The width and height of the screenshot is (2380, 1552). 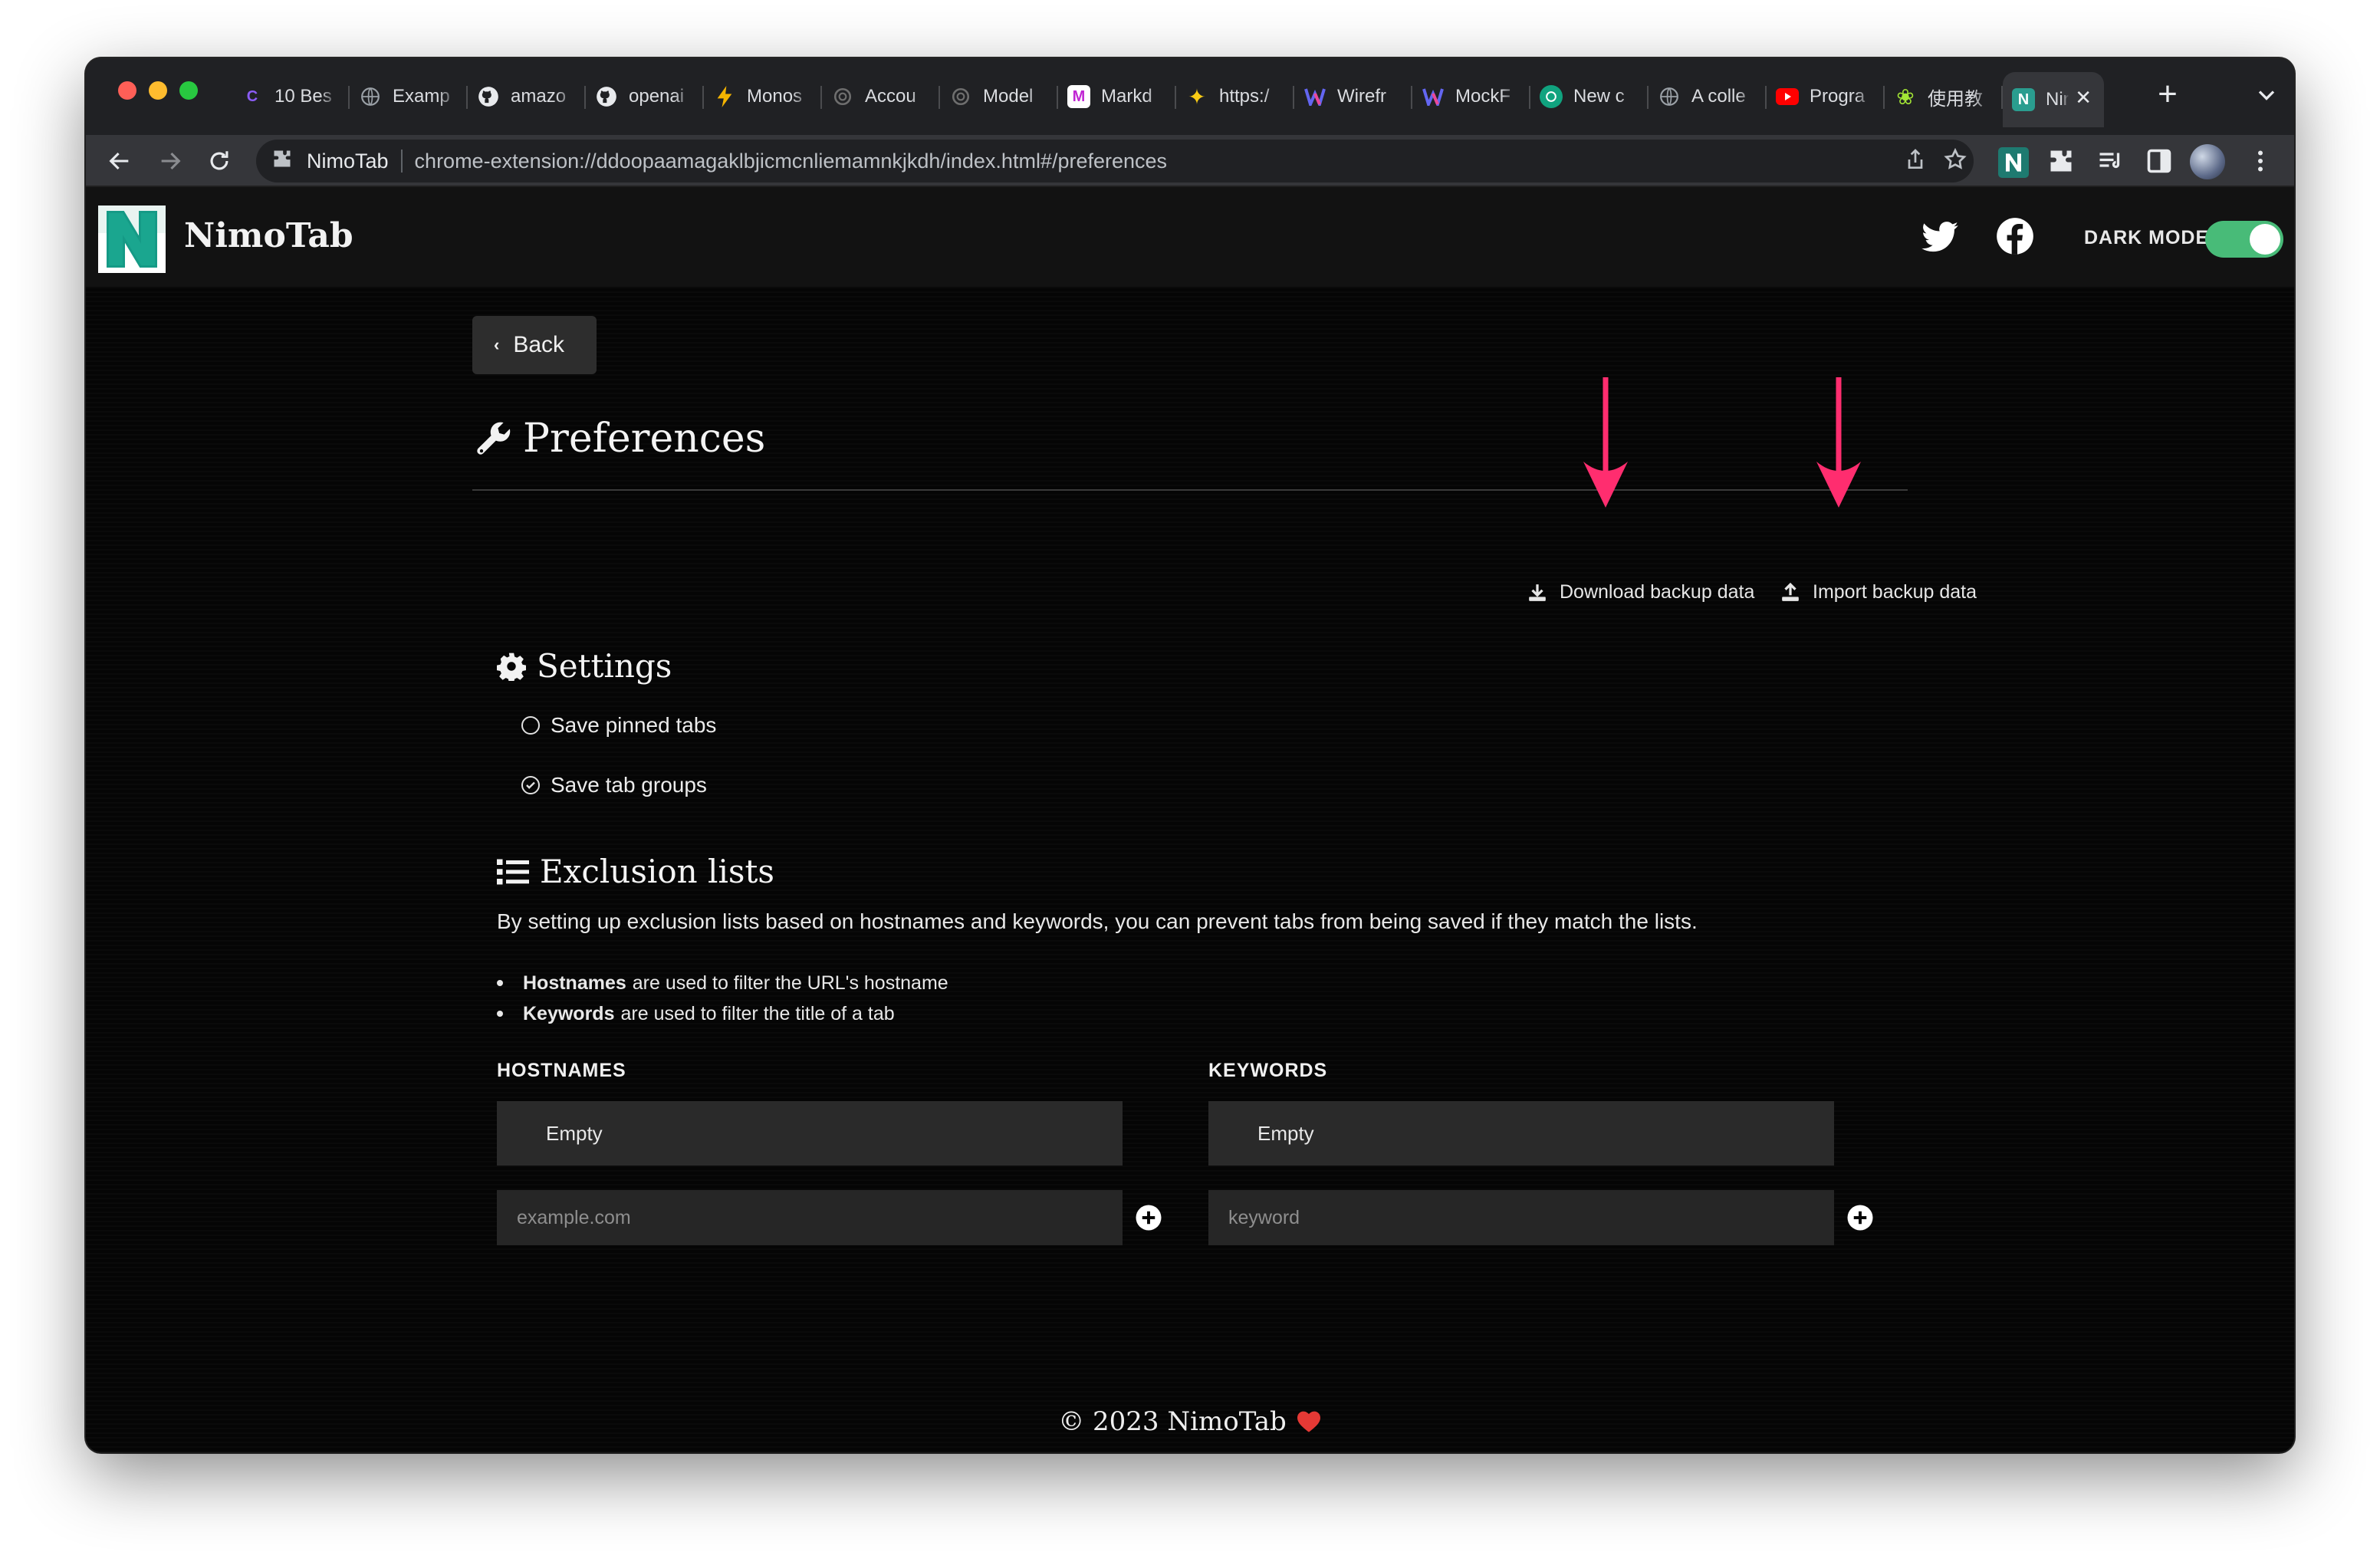 I want to click on import-backup-link: Import backup data, so click(x=1878, y=592).